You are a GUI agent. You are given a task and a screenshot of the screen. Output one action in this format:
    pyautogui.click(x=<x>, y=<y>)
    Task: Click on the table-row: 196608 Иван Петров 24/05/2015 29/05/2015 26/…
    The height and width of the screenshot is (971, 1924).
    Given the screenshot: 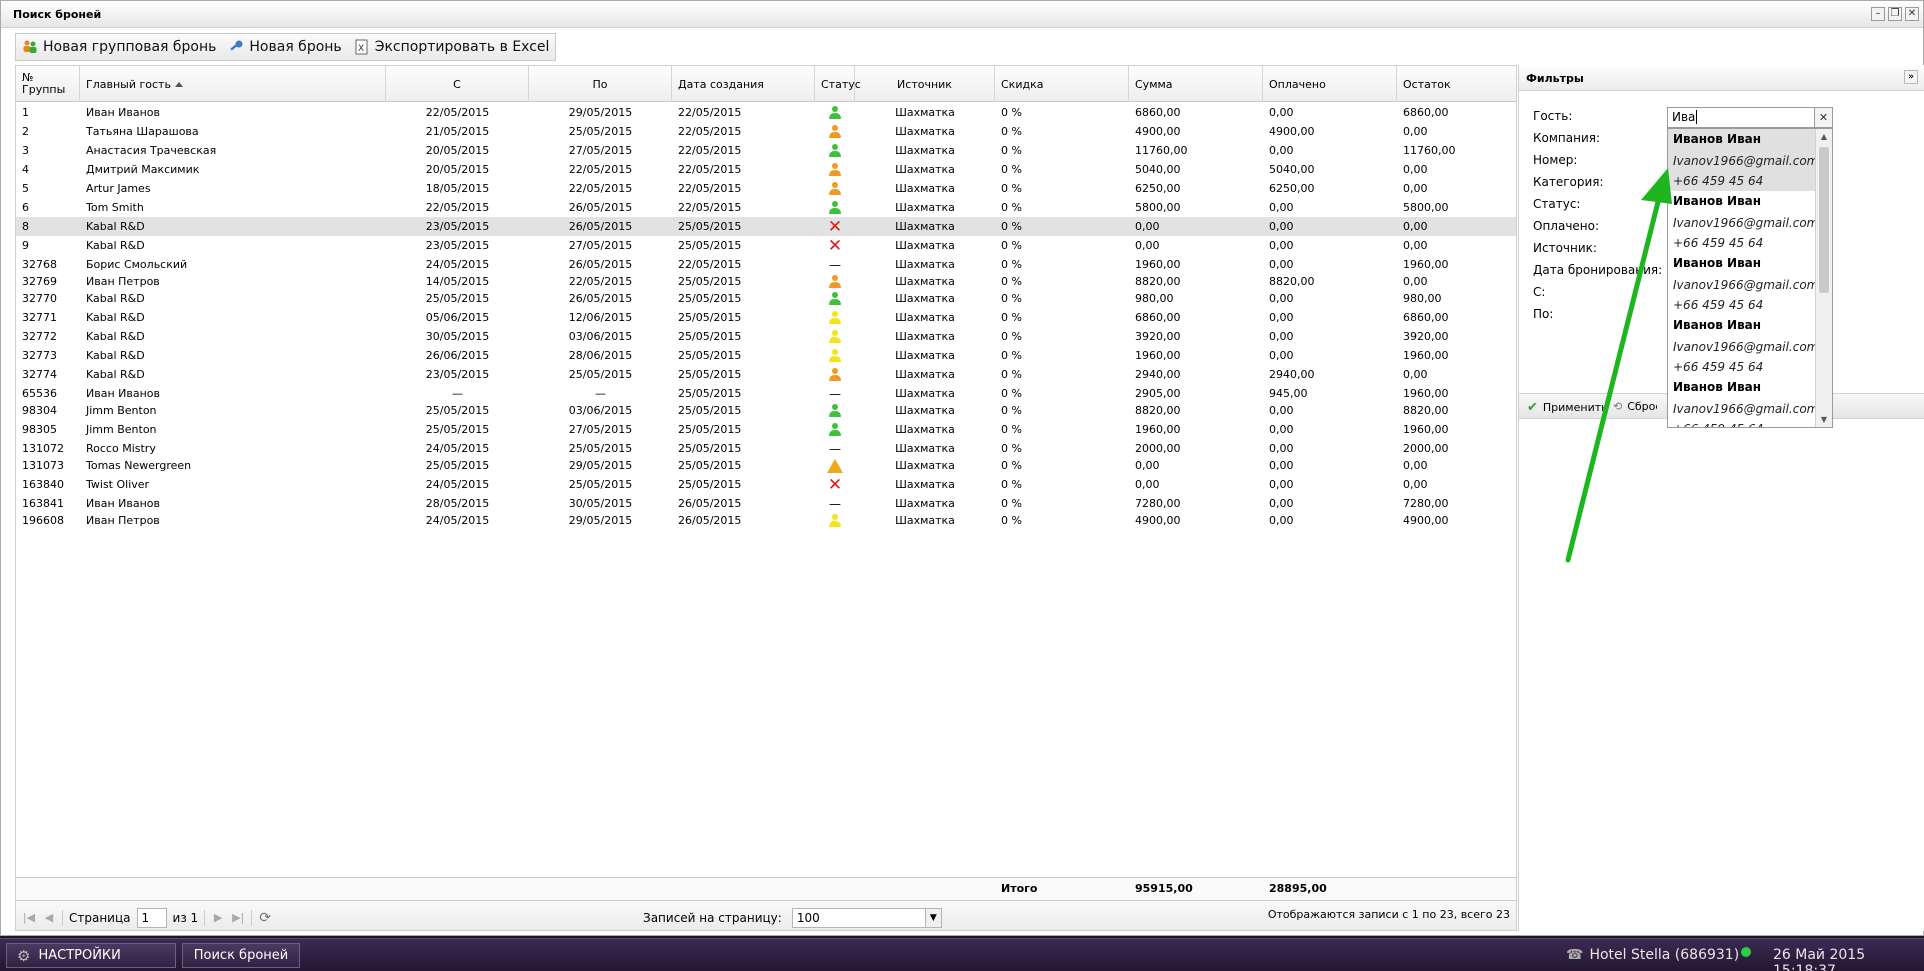 What is the action you would take?
    pyautogui.click(x=766, y=520)
    